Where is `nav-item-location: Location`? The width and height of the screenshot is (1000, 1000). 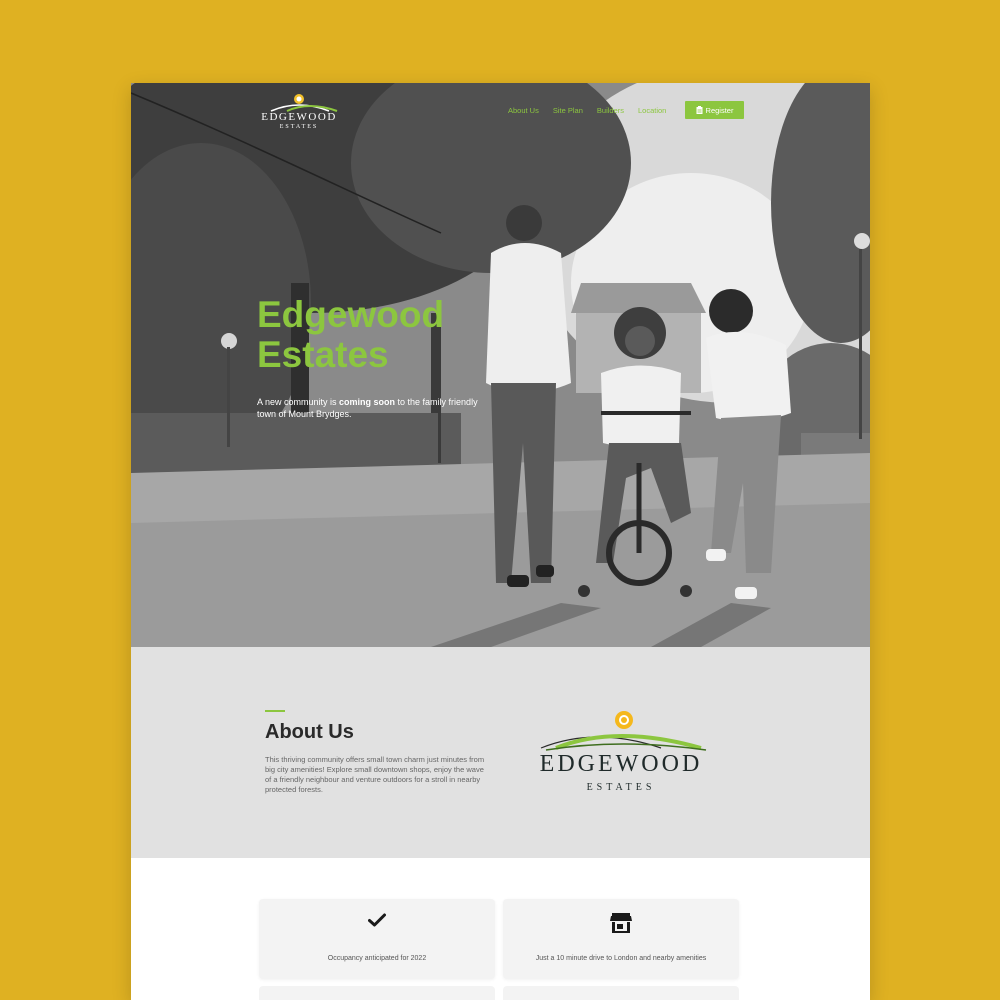 nav-item-location: Location is located at coordinates (652, 110).